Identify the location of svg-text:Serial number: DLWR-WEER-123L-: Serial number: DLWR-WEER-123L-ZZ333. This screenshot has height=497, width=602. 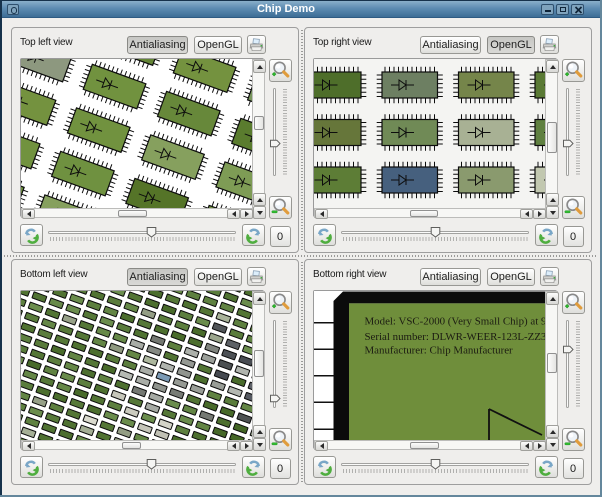
(455, 337).